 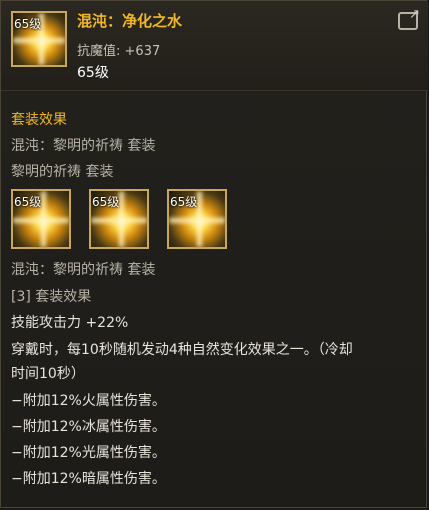 I want to click on effect-line: −附加12%火属性伤害。, so click(x=88, y=401).